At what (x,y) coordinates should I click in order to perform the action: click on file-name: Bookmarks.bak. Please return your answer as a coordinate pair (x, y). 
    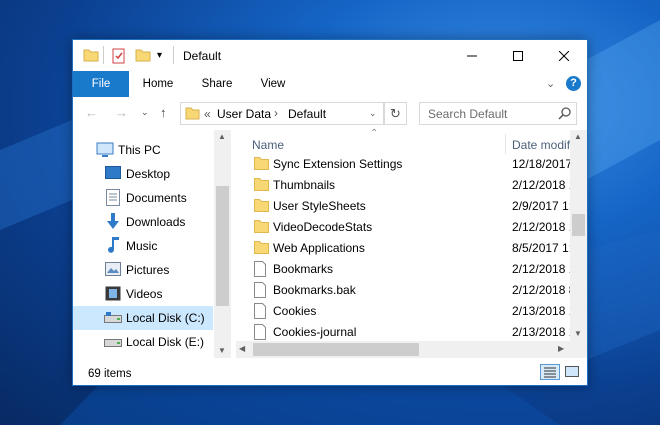
    Looking at the image, I should click on (314, 290).